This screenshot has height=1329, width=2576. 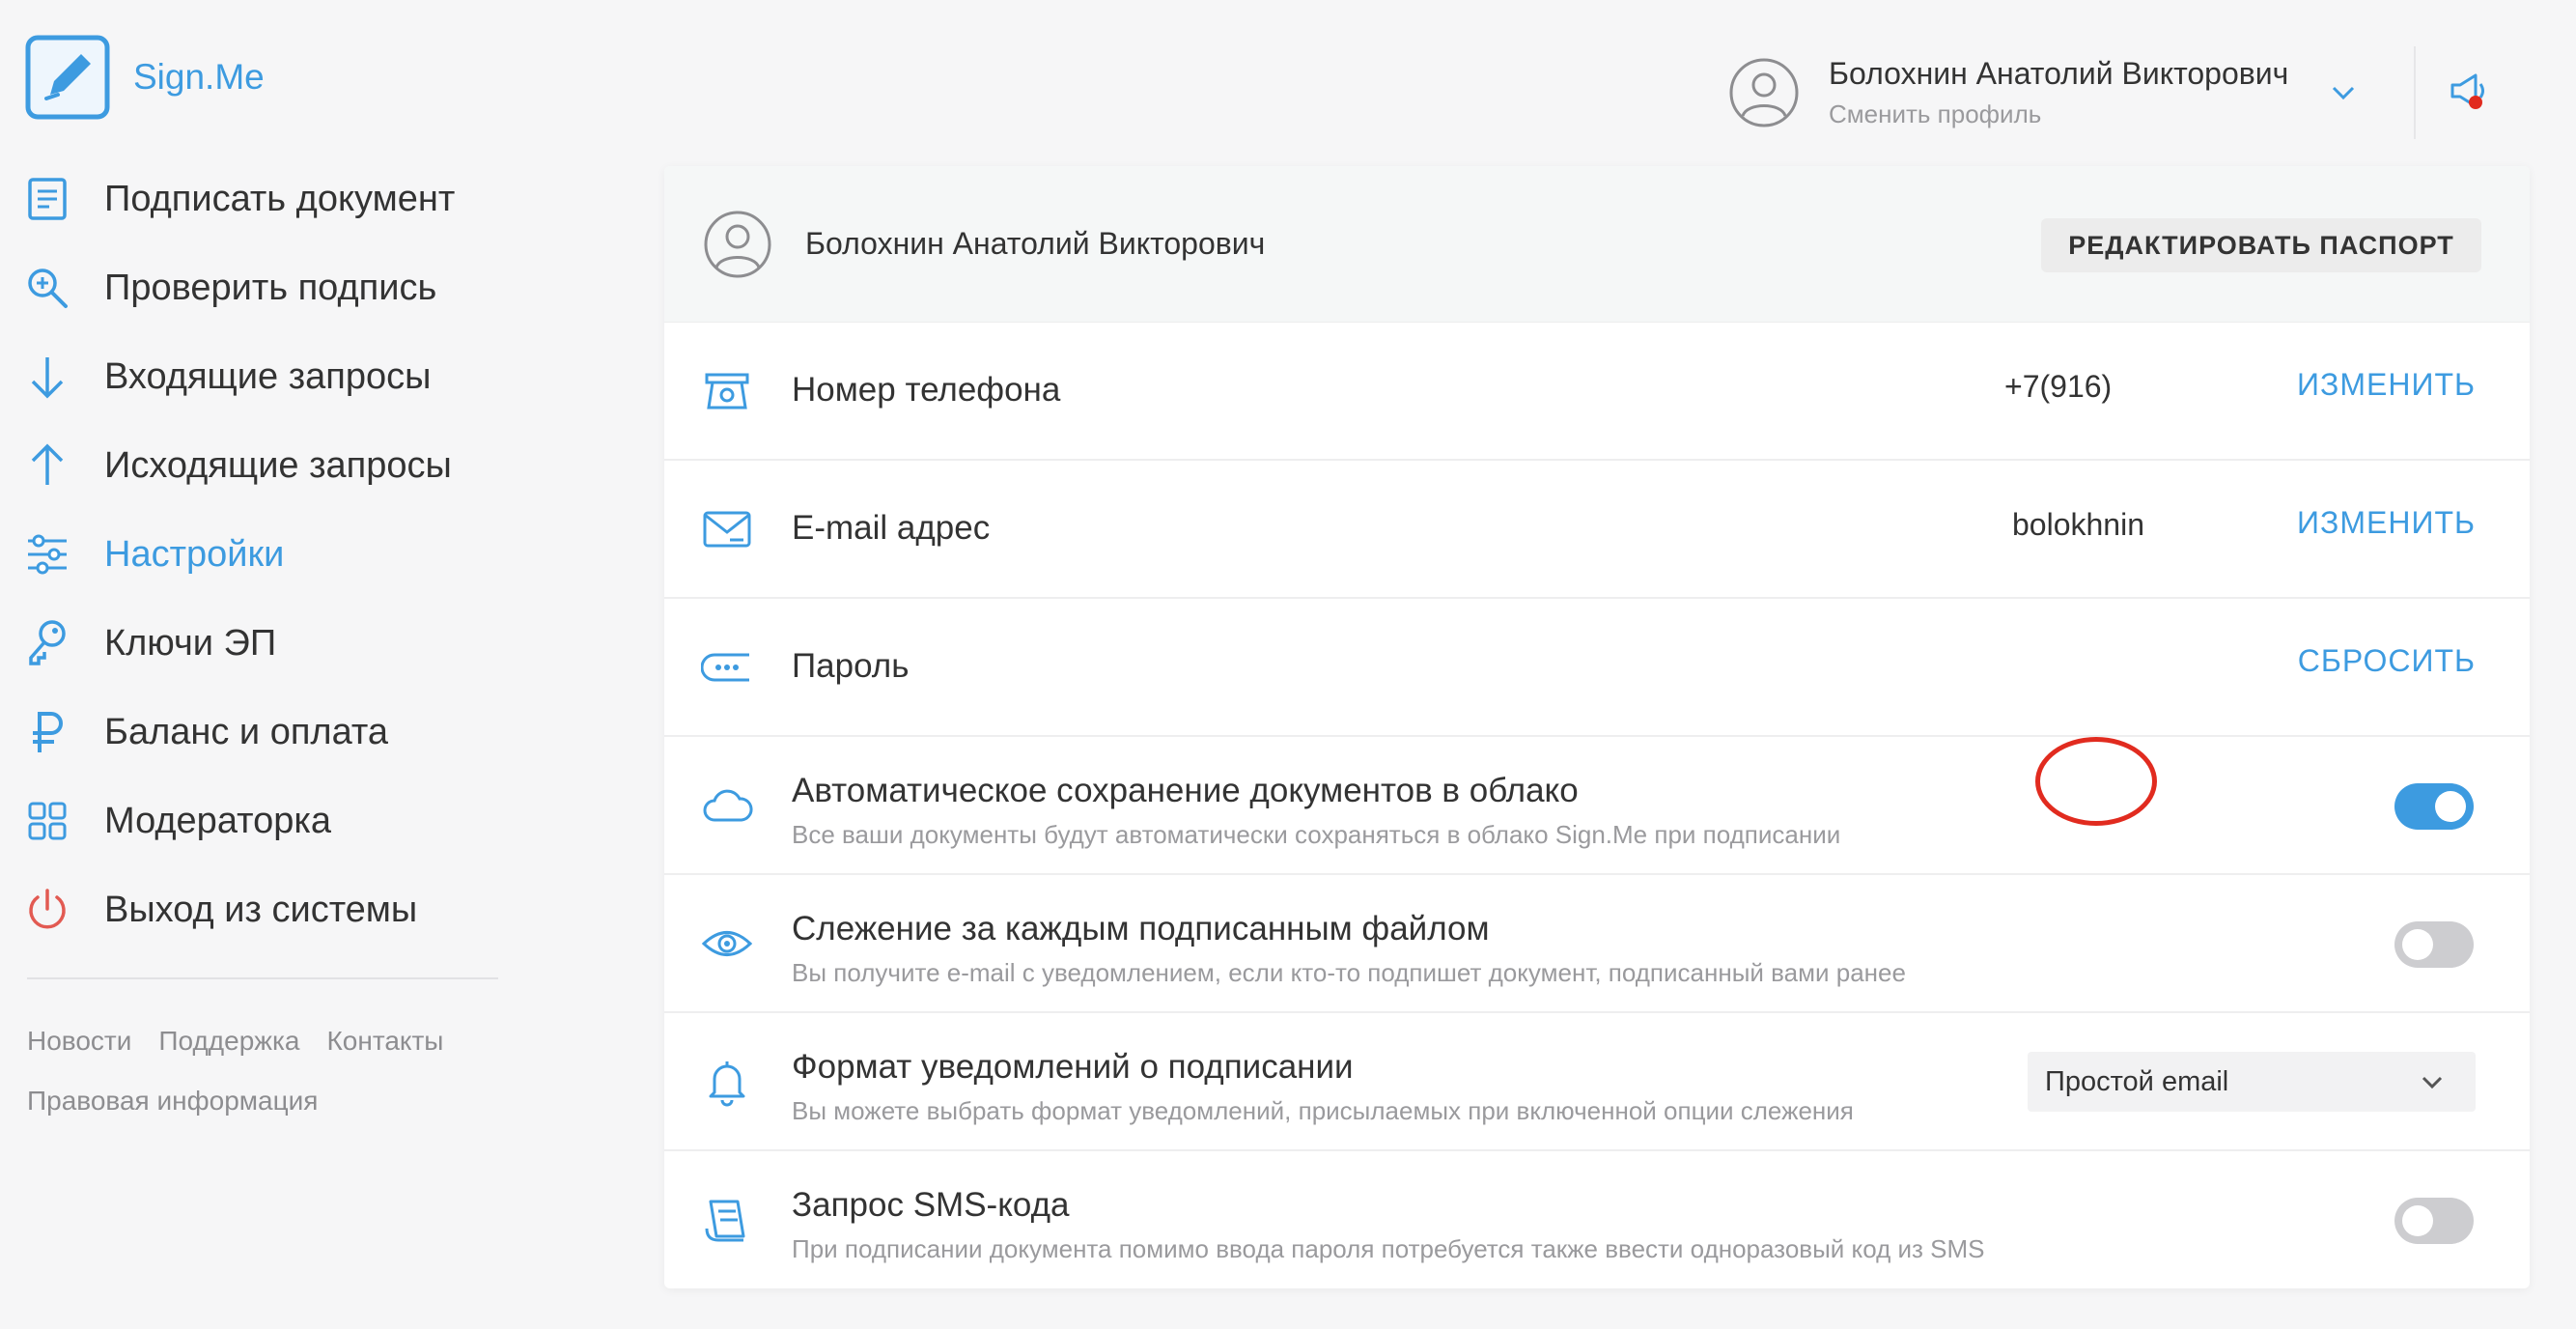 What do you see at coordinates (280, 198) in the screenshot?
I see `sidebar-item-label: Подписать документ` at bounding box center [280, 198].